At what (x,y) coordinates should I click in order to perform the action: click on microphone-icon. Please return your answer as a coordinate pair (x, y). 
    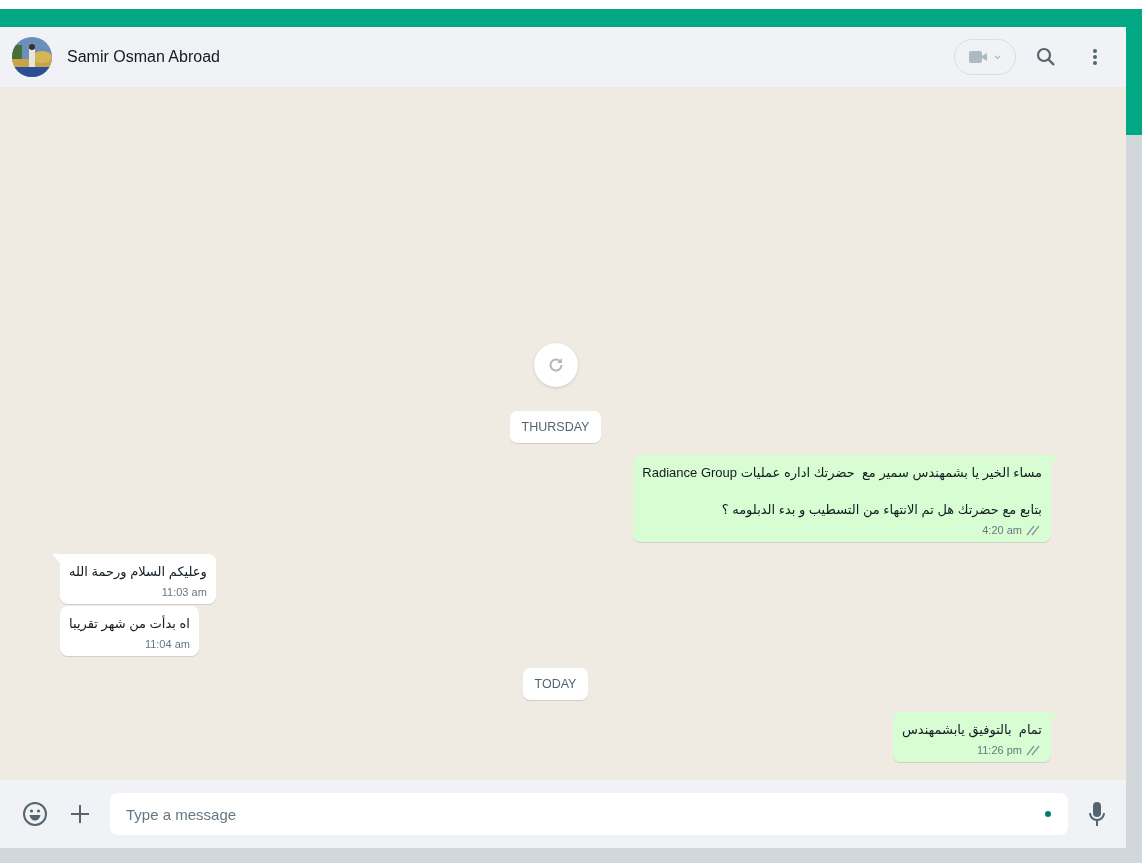
    Looking at the image, I should click on (1097, 814).